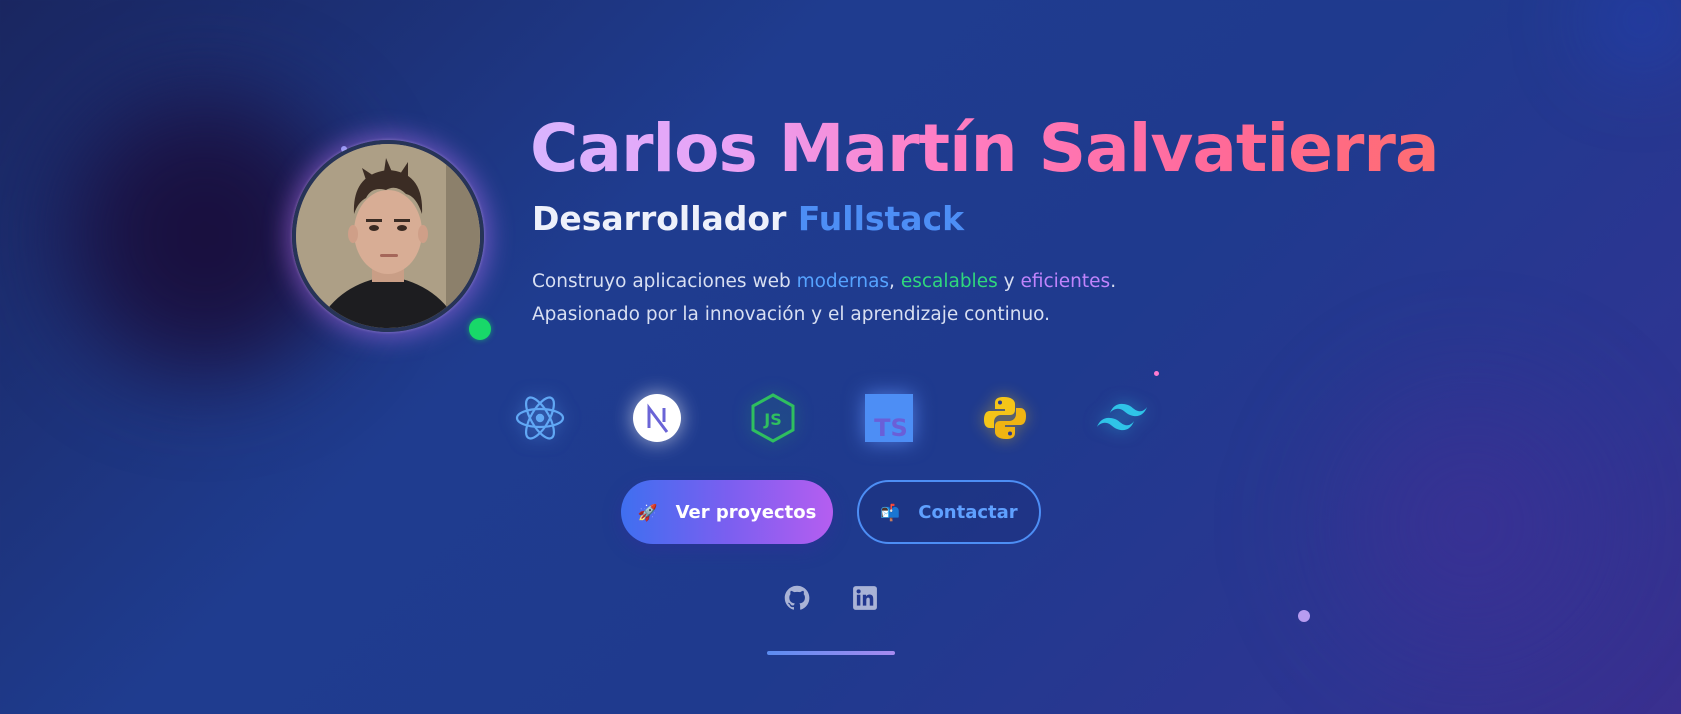  Describe the element at coordinates (647, 512) in the screenshot. I see `rocket-icon: 🚀` at that location.